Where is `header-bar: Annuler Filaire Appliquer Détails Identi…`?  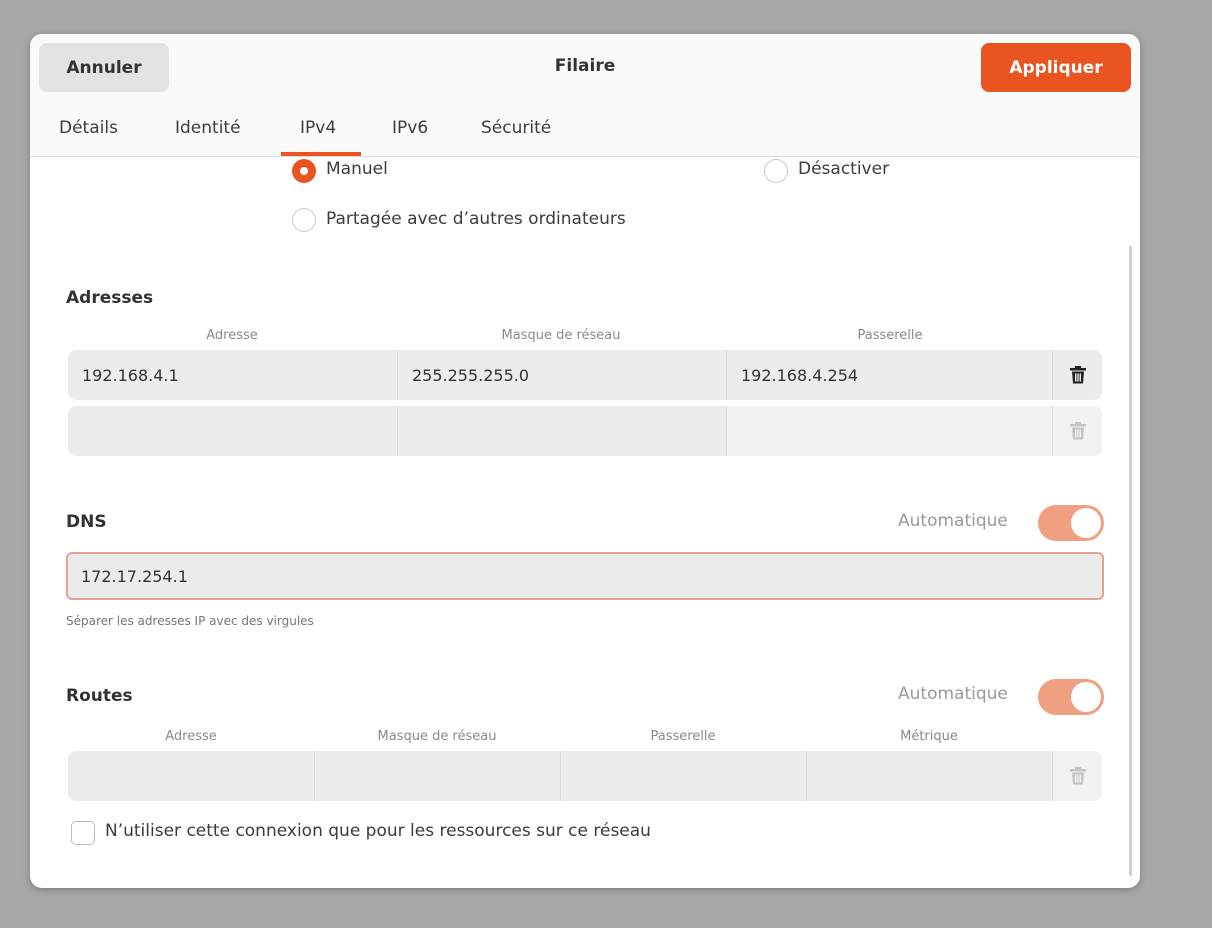
header-bar: Annuler Filaire Appliquer Détails Identi… is located at coordinates (585, 95).